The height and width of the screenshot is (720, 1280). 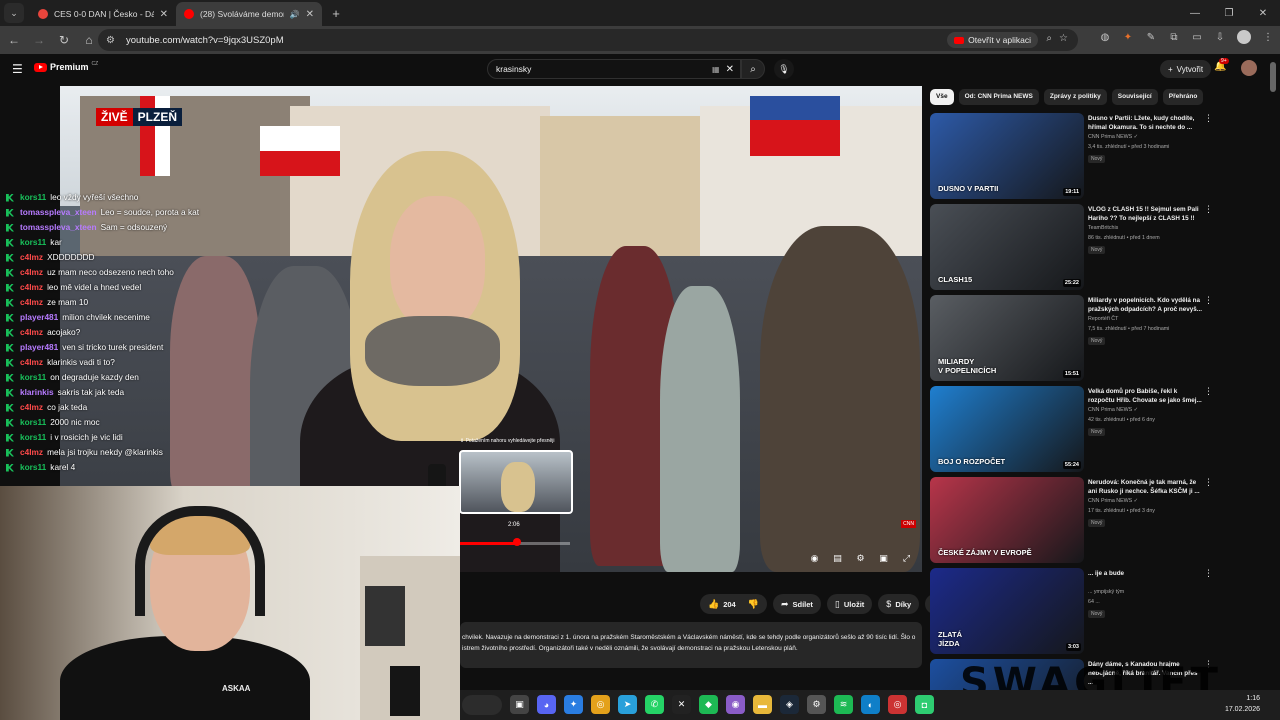 I want to click on sidebar-icon: ▭, so click(x=1197, y=37).